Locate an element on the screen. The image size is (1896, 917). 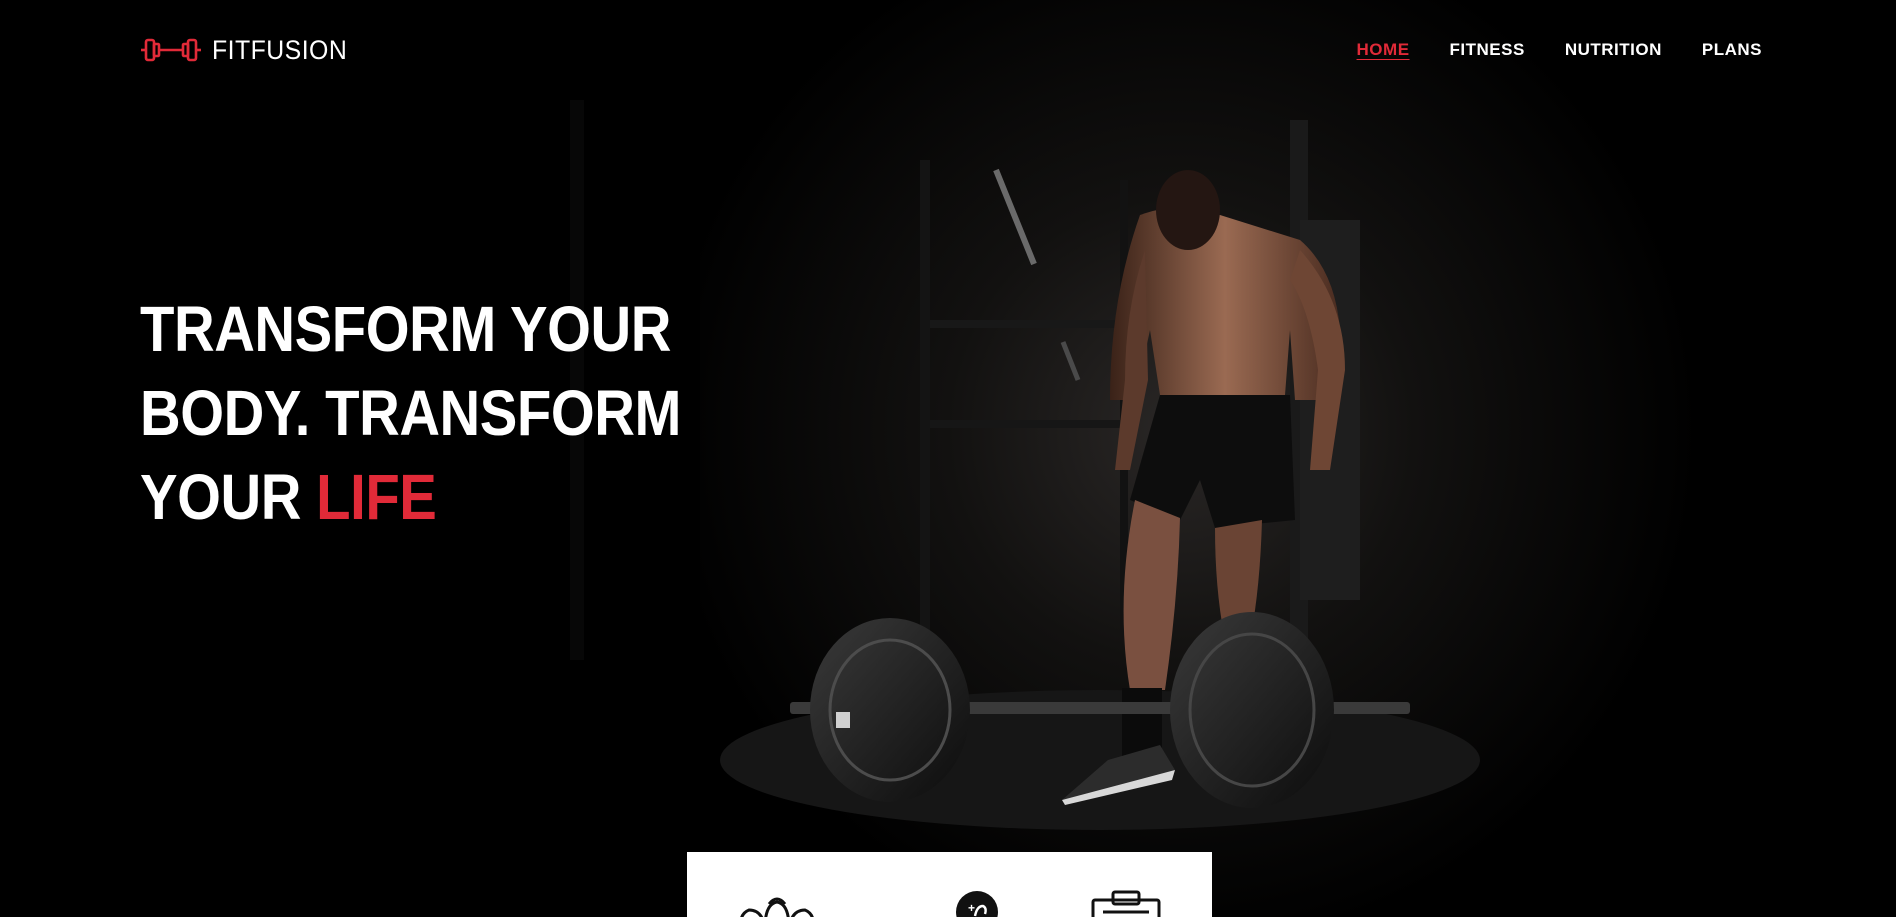
hero-headline: TRANSFORM YOUR BODY. TRANSFORM YOUR LIFE is located at coordinates (413, 413).